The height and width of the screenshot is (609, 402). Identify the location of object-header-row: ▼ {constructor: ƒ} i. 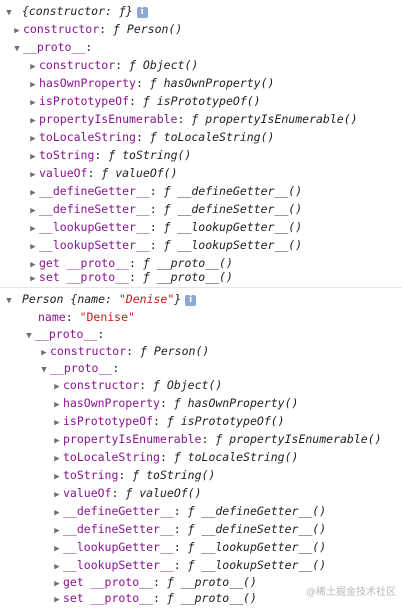
(201, 11).